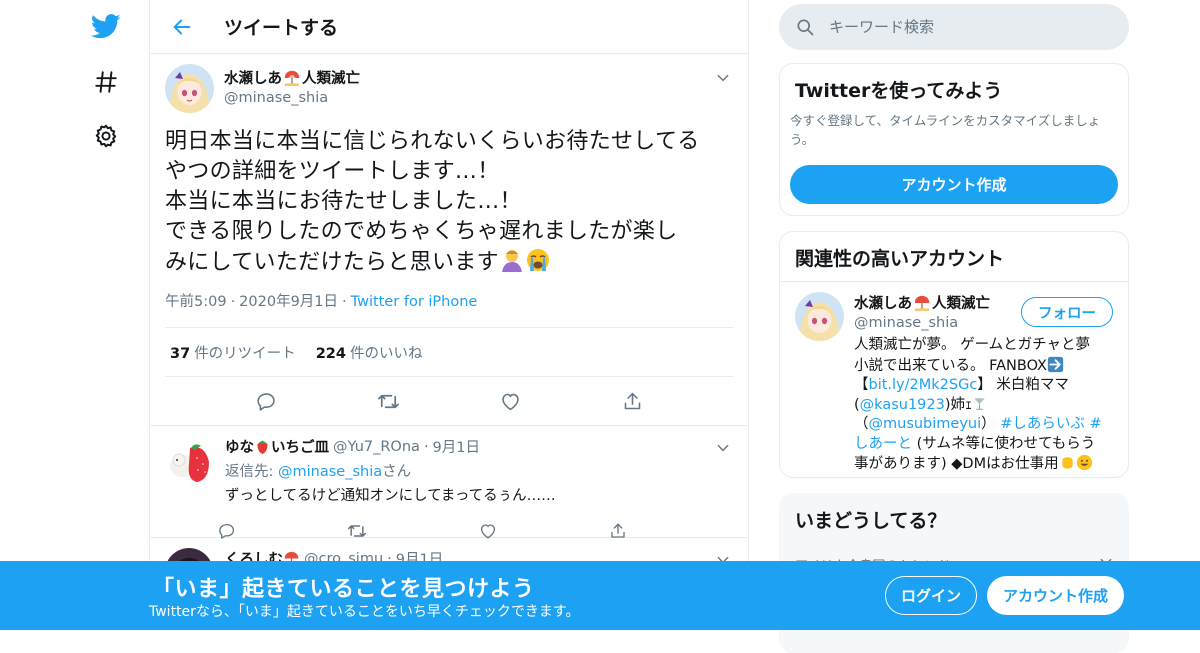 This screenshot has height=653, width=1200. I want to click on search-bar, so click(954, 27).